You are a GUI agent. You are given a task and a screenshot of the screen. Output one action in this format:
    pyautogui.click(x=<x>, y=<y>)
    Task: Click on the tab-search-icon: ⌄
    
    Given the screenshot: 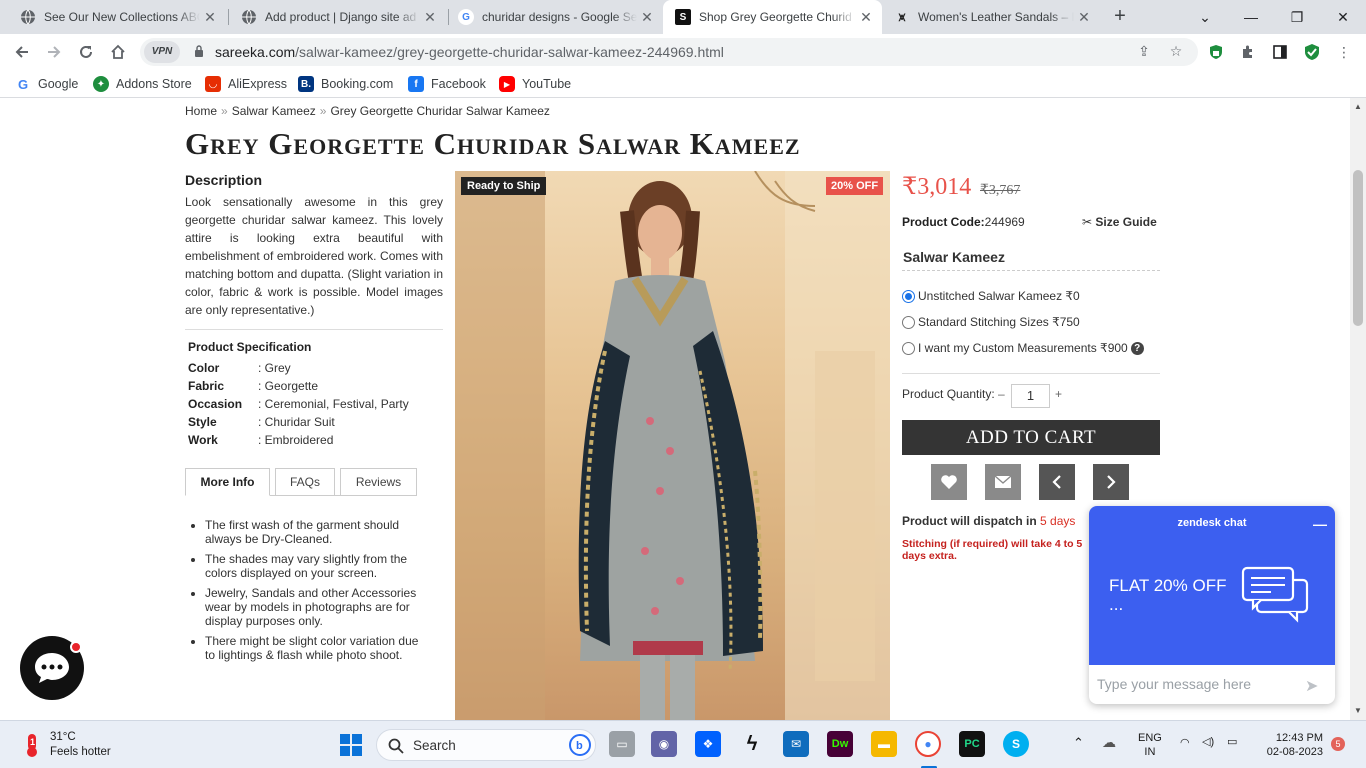 What is the action you would take?
    pyautogui.click(x=1205, y=17)
    